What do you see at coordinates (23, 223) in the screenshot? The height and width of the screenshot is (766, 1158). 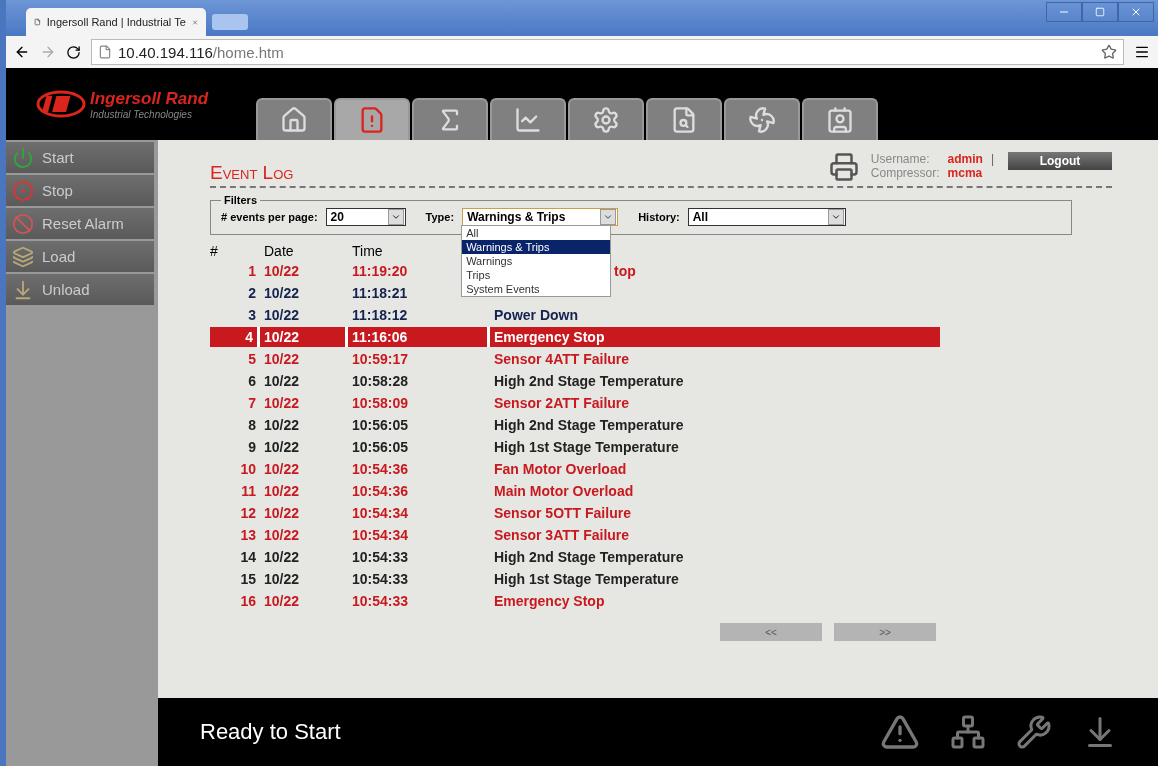 I see `no-sign-icon` at bounding box center [23, 223].